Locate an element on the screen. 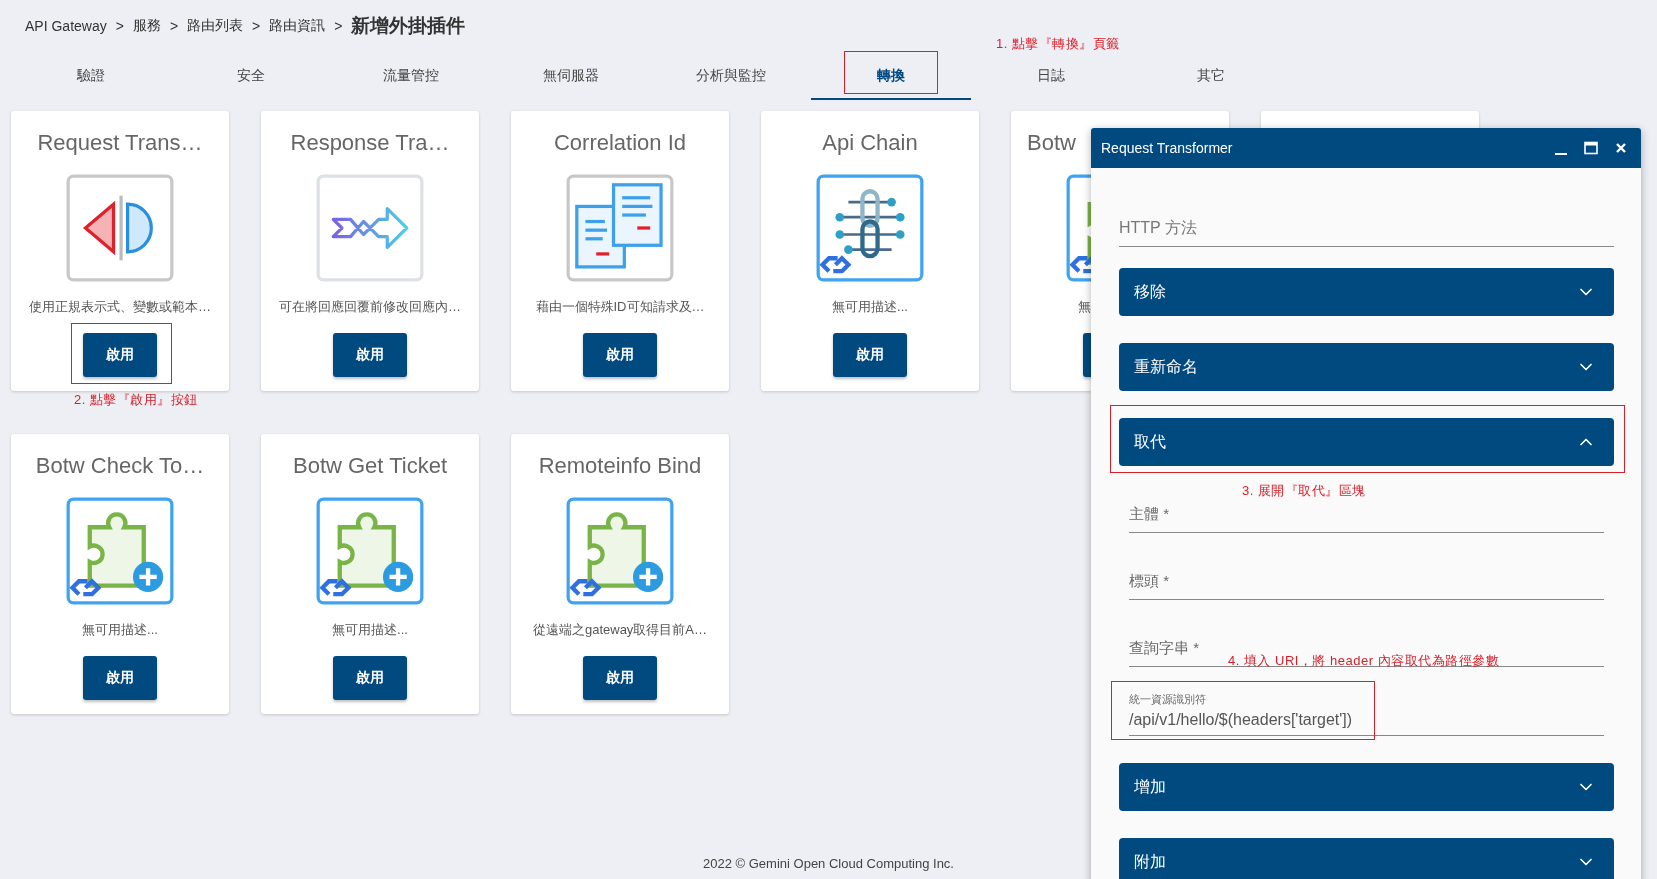 This screenshot has width=1657, height=879. tab: 其它 is located at coordinates (1211, 77).